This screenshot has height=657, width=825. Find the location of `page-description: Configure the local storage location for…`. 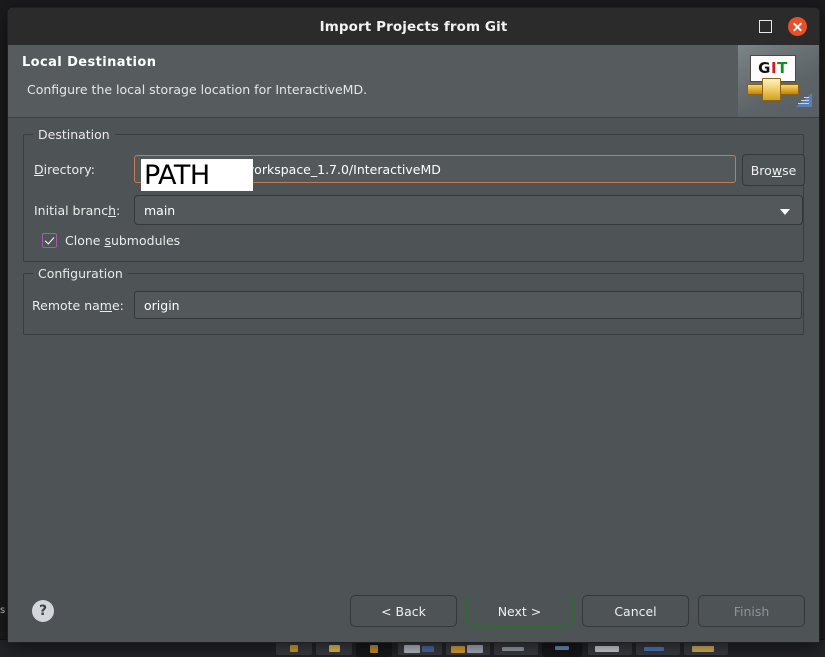

page-description: Configure the local storage location for… is located at coordinates (197, 89).